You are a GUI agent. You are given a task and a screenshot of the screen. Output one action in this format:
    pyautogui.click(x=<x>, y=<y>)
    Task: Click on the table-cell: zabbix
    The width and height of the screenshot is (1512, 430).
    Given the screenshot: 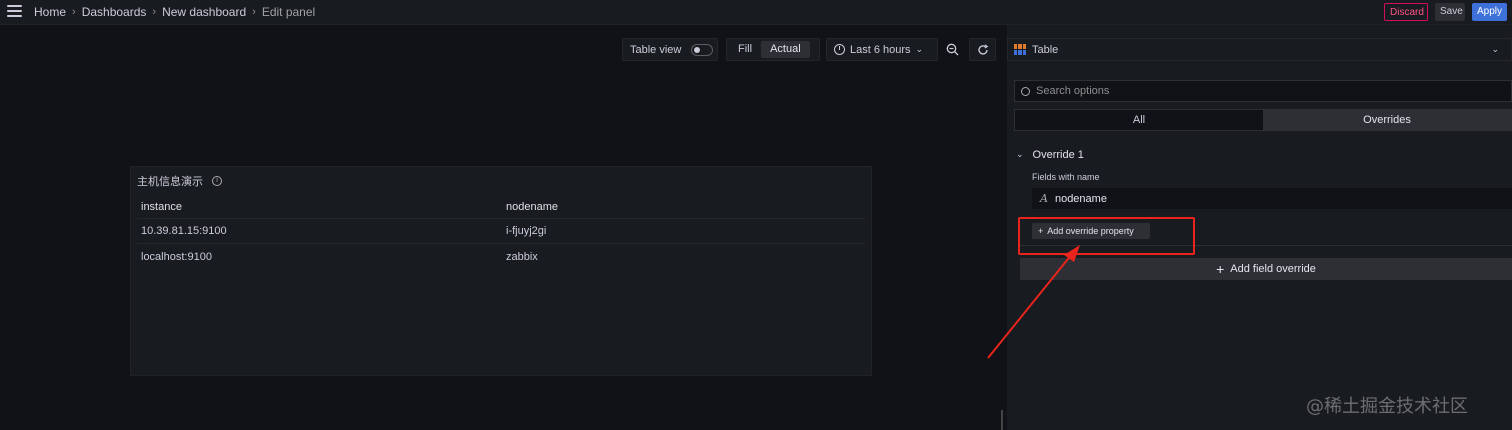 What is the action you would take?
    pyautogui.click(x=522, y=257)
    